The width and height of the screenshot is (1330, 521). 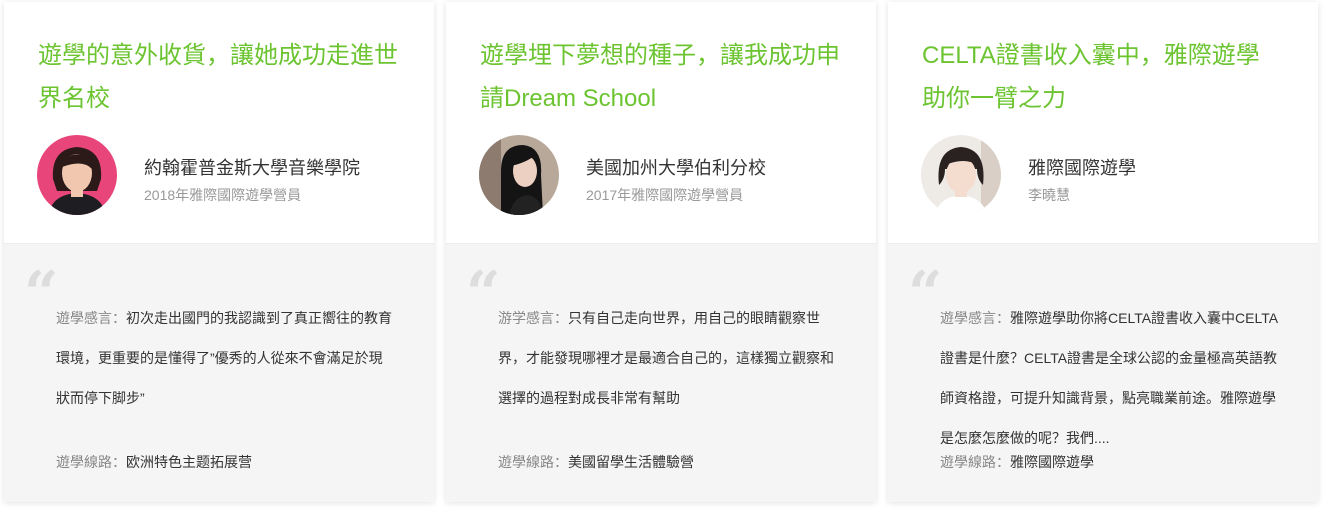 I want to click on route-value: 雅際國際遊學, so click(x=1052, y=462).